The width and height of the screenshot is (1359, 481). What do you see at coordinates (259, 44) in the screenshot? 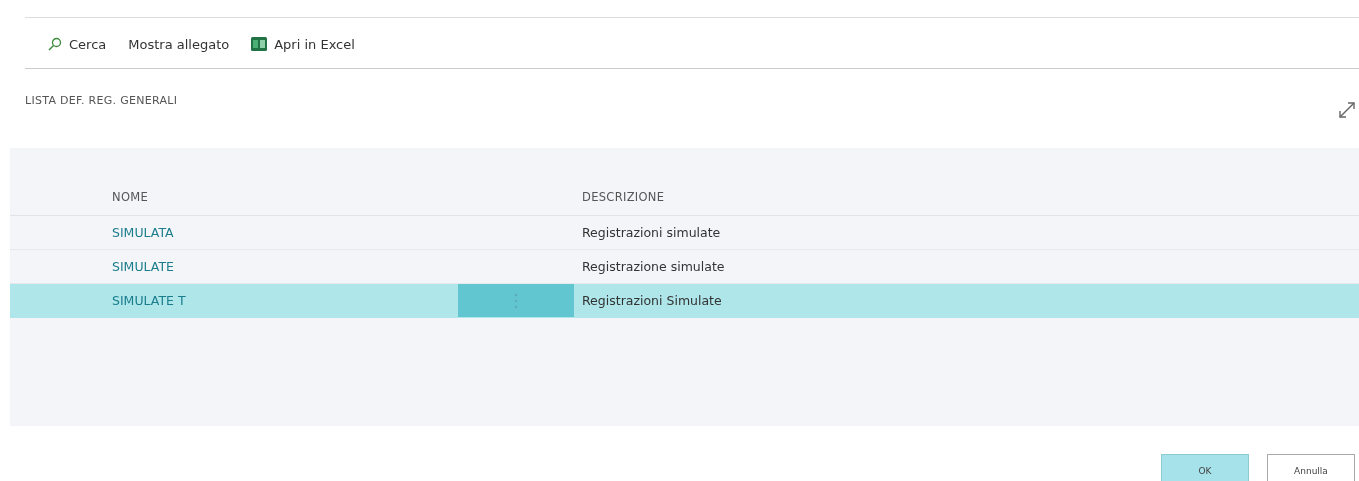
I see `spreadsheet-icon` at bounding box center [259, 44].